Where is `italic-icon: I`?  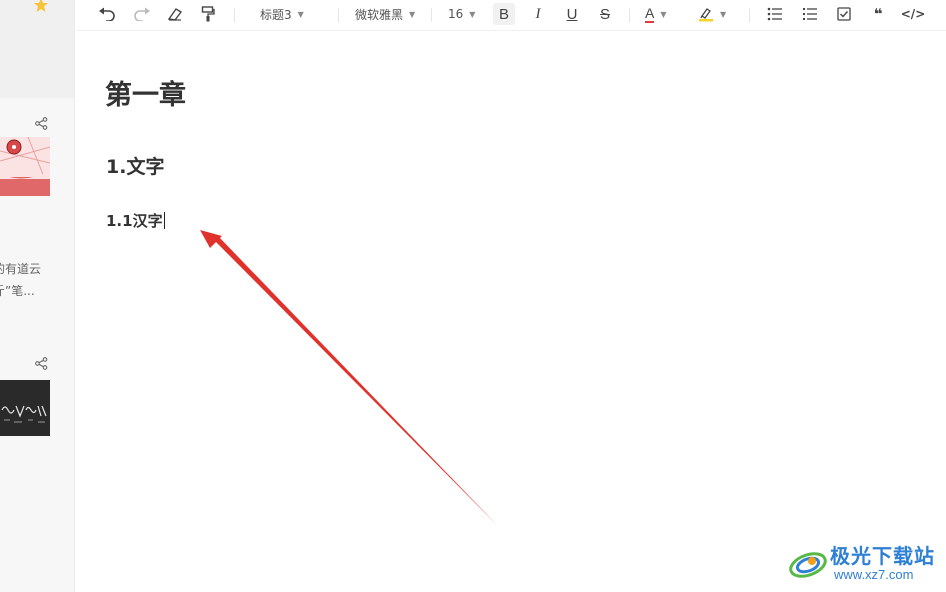
italic-icon: I is located at coordinates (538, 13).